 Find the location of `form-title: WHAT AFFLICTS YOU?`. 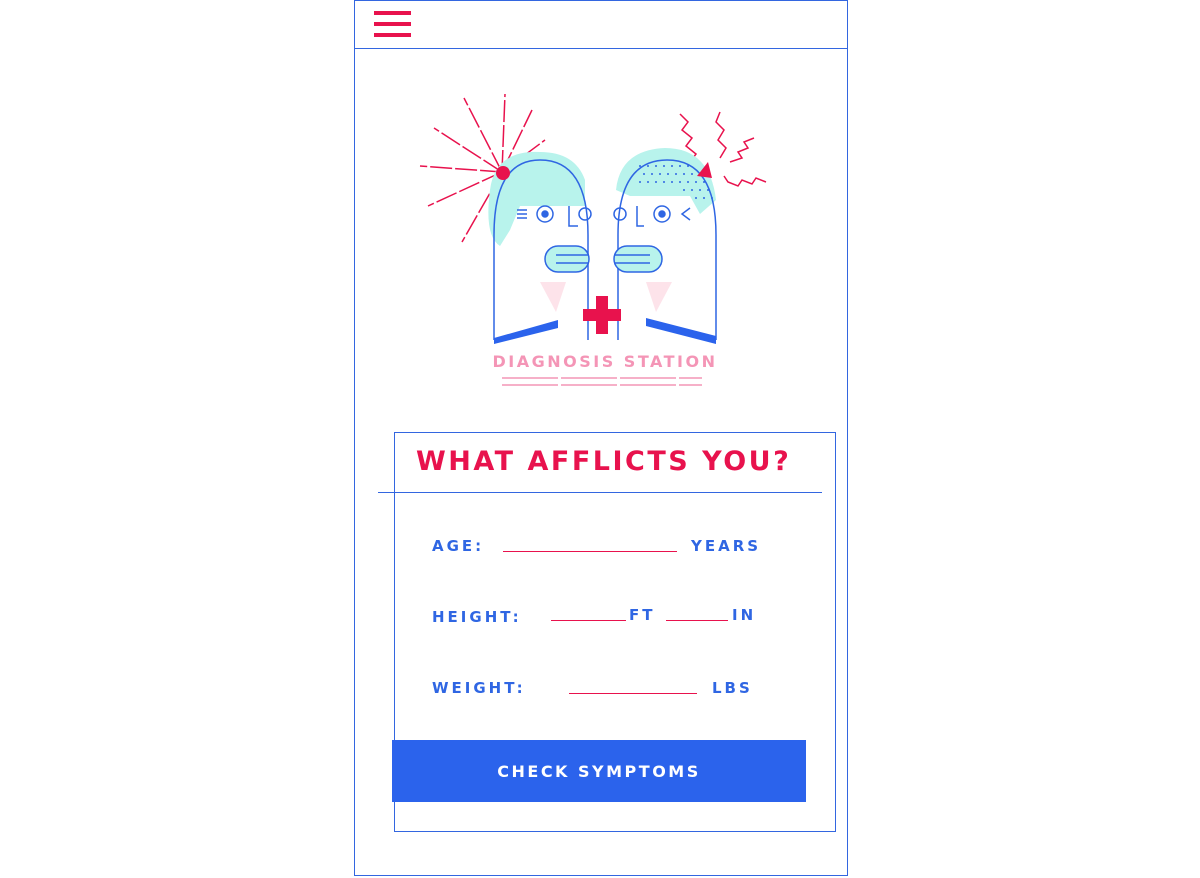

form-title: WHAT AFFLICTS YOU? is located at coordinates (604, 461).